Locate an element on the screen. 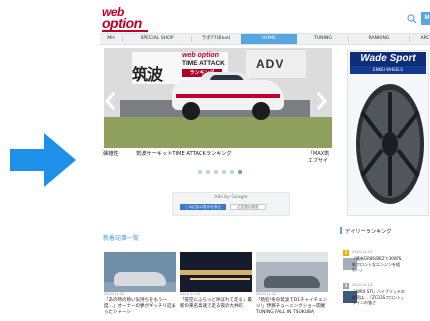 The width and height of the screenshot is (430, 321). rank-badge: 2 is located at coordinates (346, 286).